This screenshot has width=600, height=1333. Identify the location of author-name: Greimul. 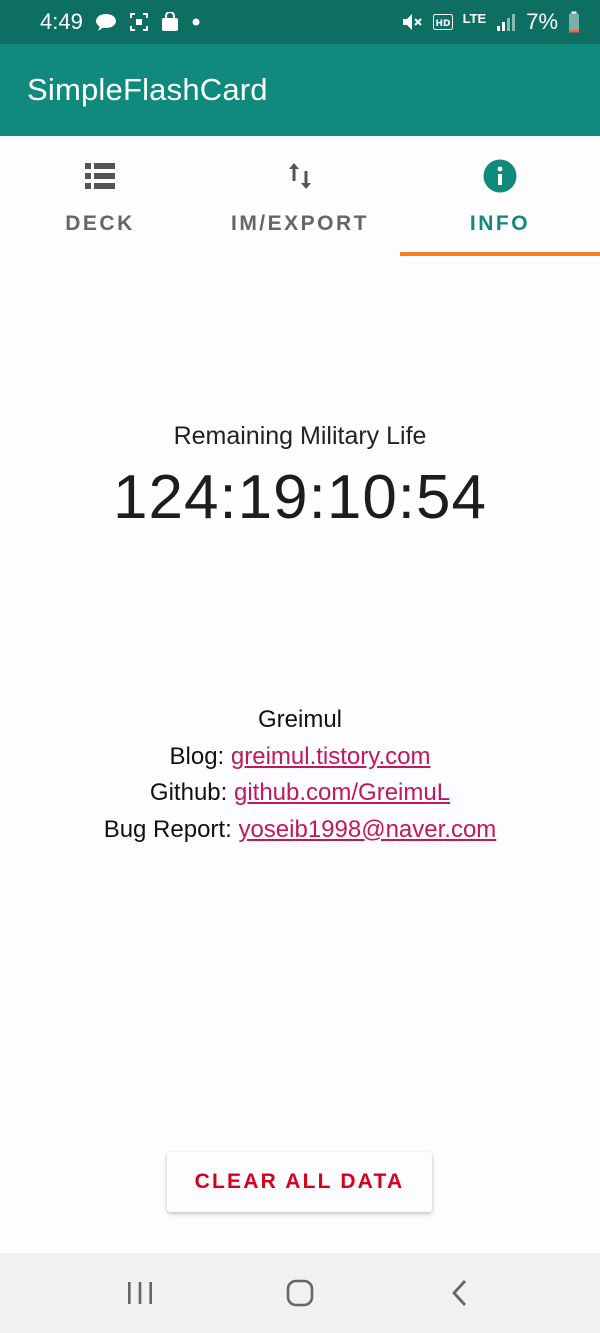
(299, 719).